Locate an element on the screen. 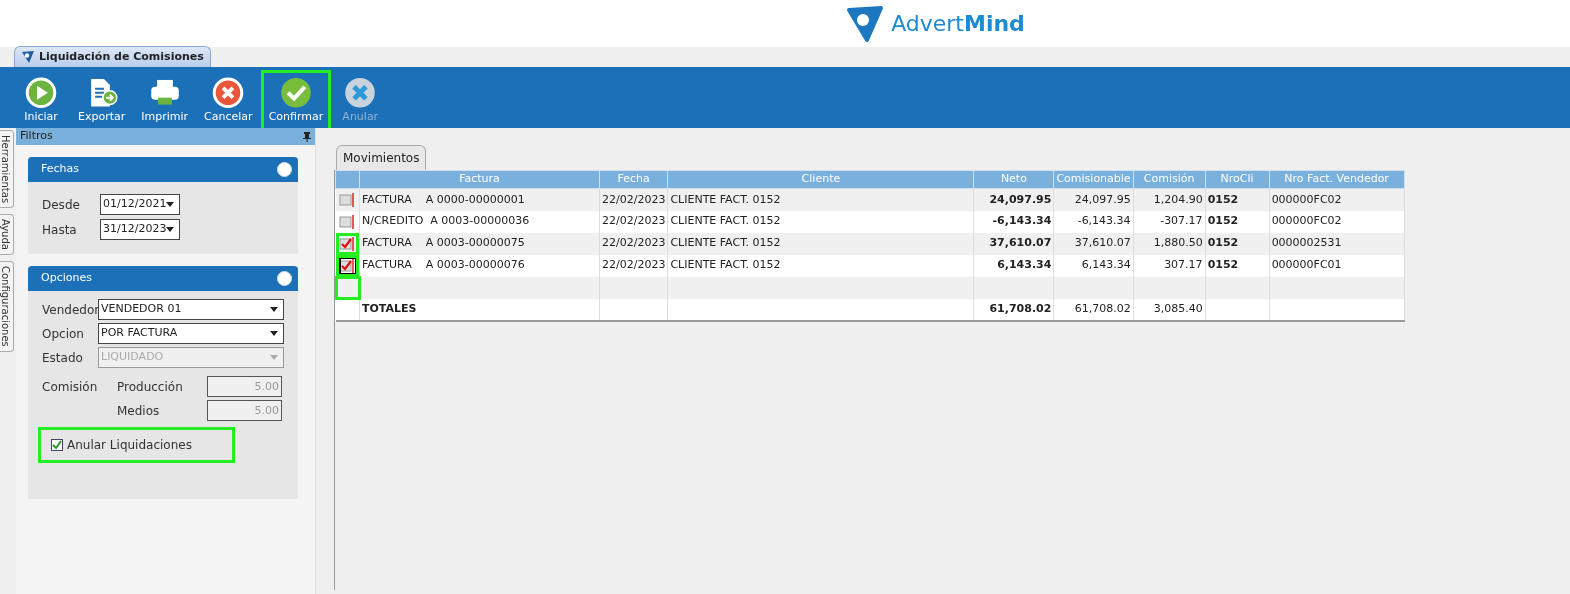 This screenshot has height=594, width=1570. field-label: Opcion is located at coordinates (63, 334).